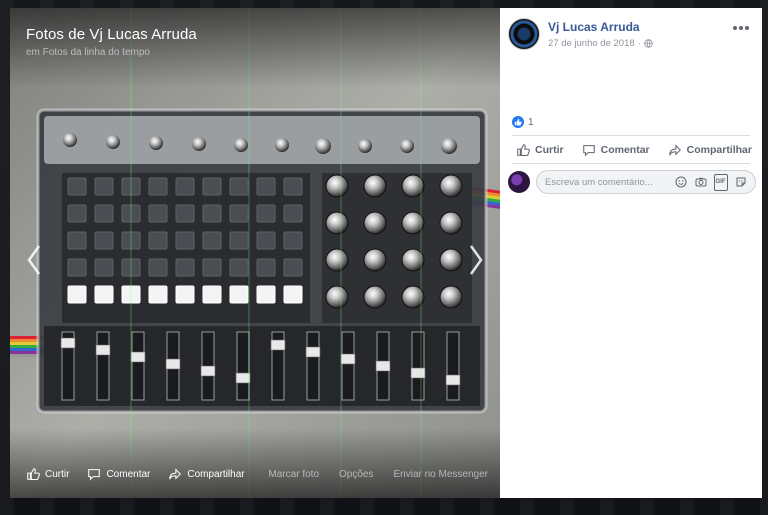 The height and width of the screenshot is (515, 768). I want to click on comment-icon, so click(94, 475).